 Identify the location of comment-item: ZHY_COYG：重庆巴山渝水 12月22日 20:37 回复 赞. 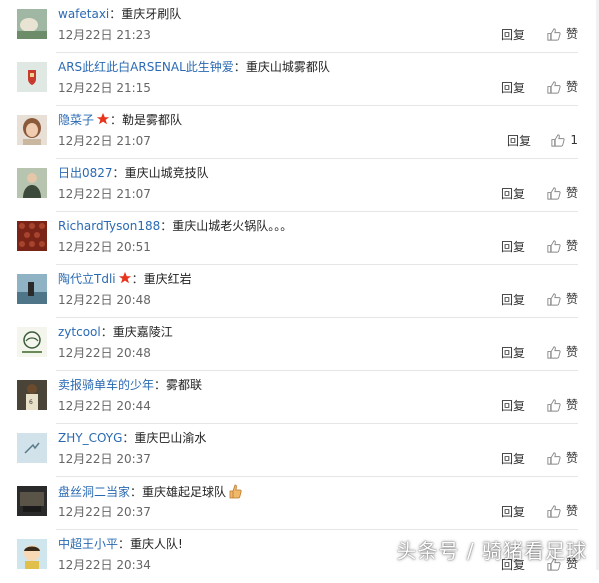
(299, 450).